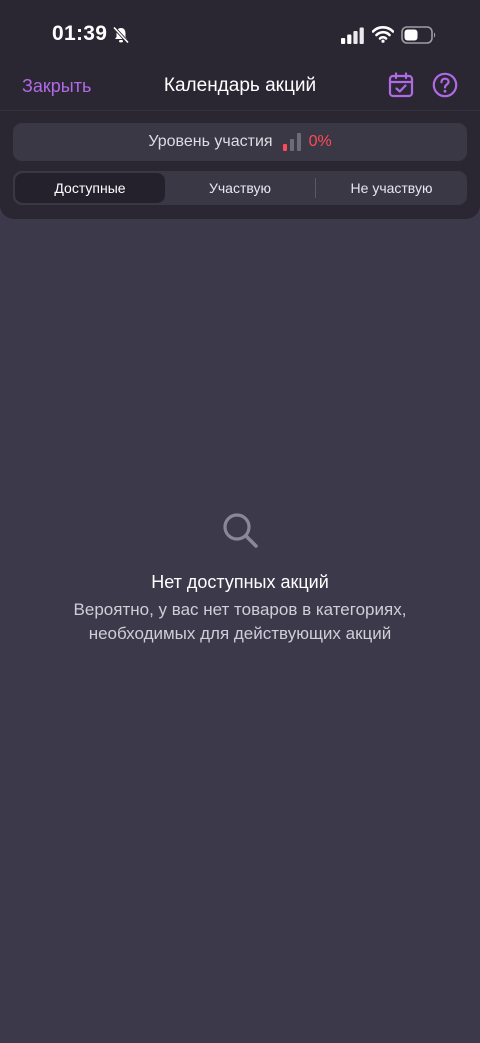 Image resolution: width=480 pixels, height=1043 pixels. I want to click on tab-available: Доступные, so click(90, 188).